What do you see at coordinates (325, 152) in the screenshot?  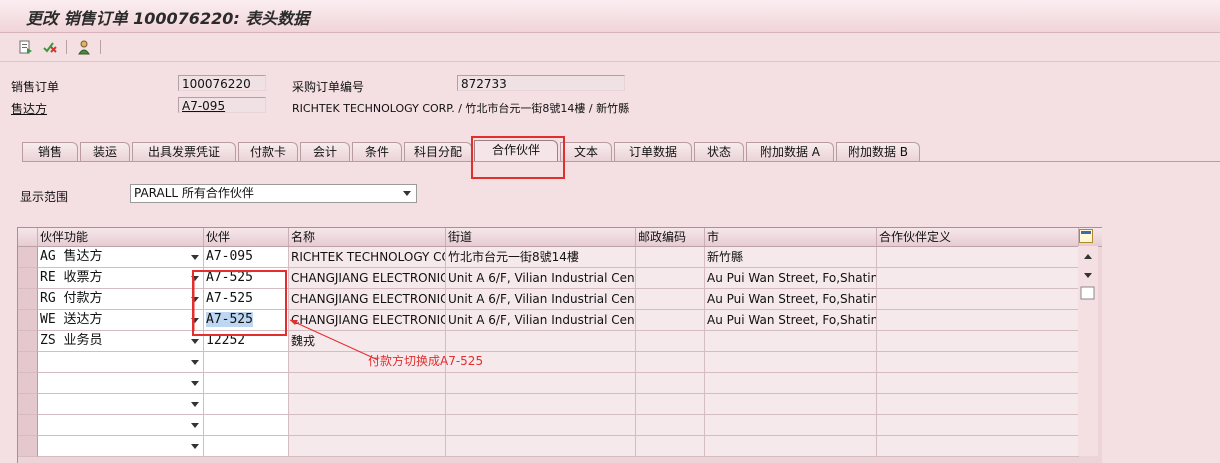 I see `tab-accounting: 会计` at bounding box center [325, 152].